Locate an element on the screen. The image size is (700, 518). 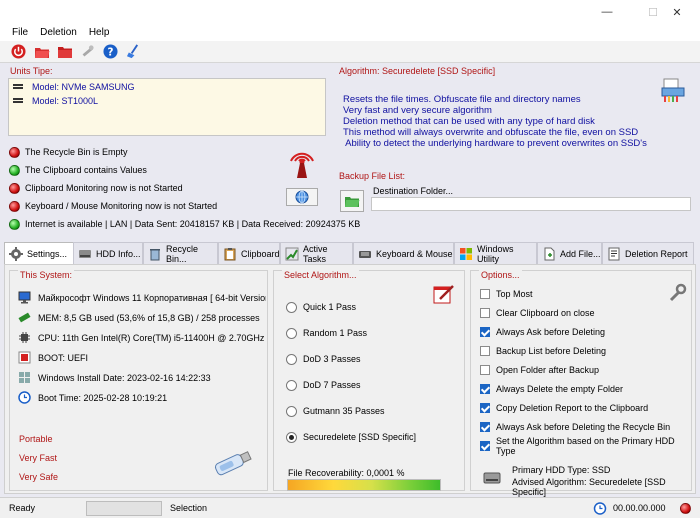
menu-file: File is located at coordinates (20, 32).